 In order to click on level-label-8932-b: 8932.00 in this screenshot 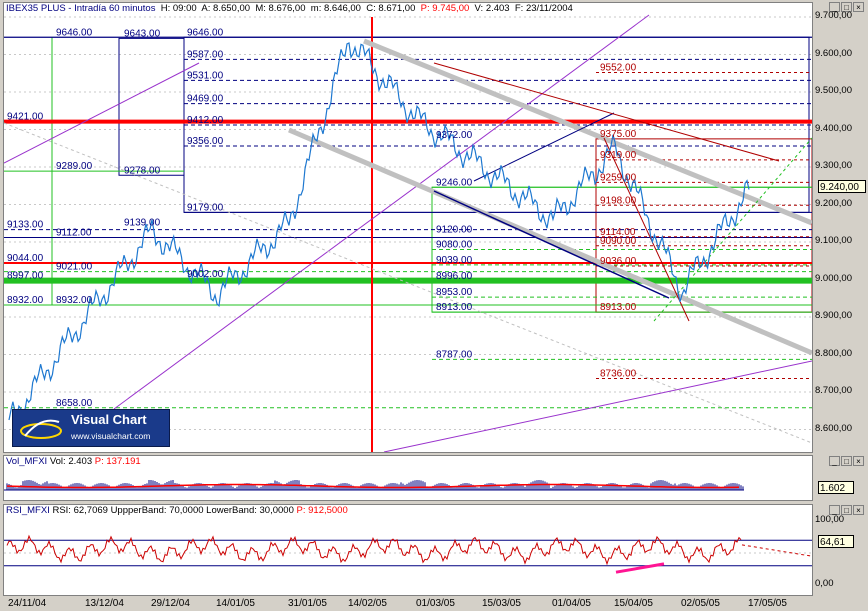, I will do `click(74, 300)`.